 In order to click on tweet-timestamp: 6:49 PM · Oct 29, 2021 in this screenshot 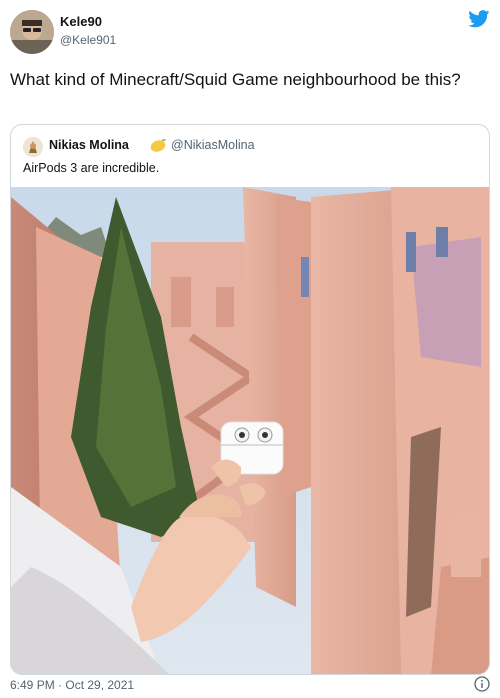, I will do `click(72, 685)`.